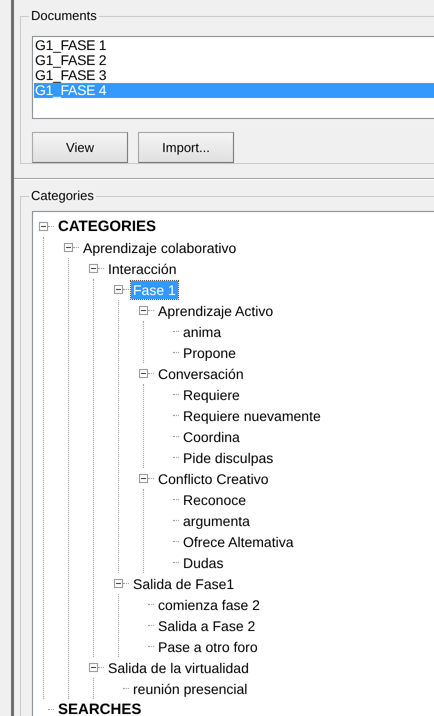 This screenshot has height=716, width=434. What do you see at coordinates (213, 479) in the screenshot?
I see `tree-item: Conflicto Creativo` at bounding box center [213, 479].